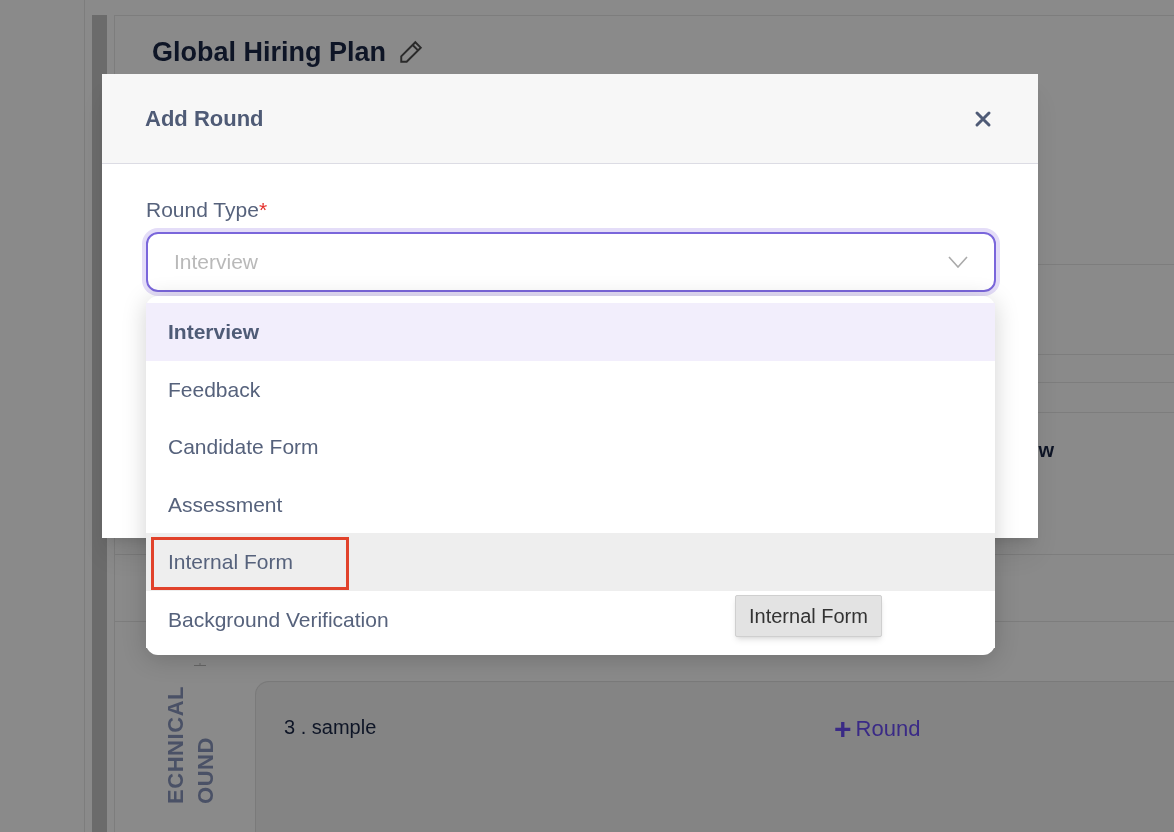 The width and height of the screenshot is (1174, 832). I want to click on dropdown-option: Assessment, so click(570, 504).